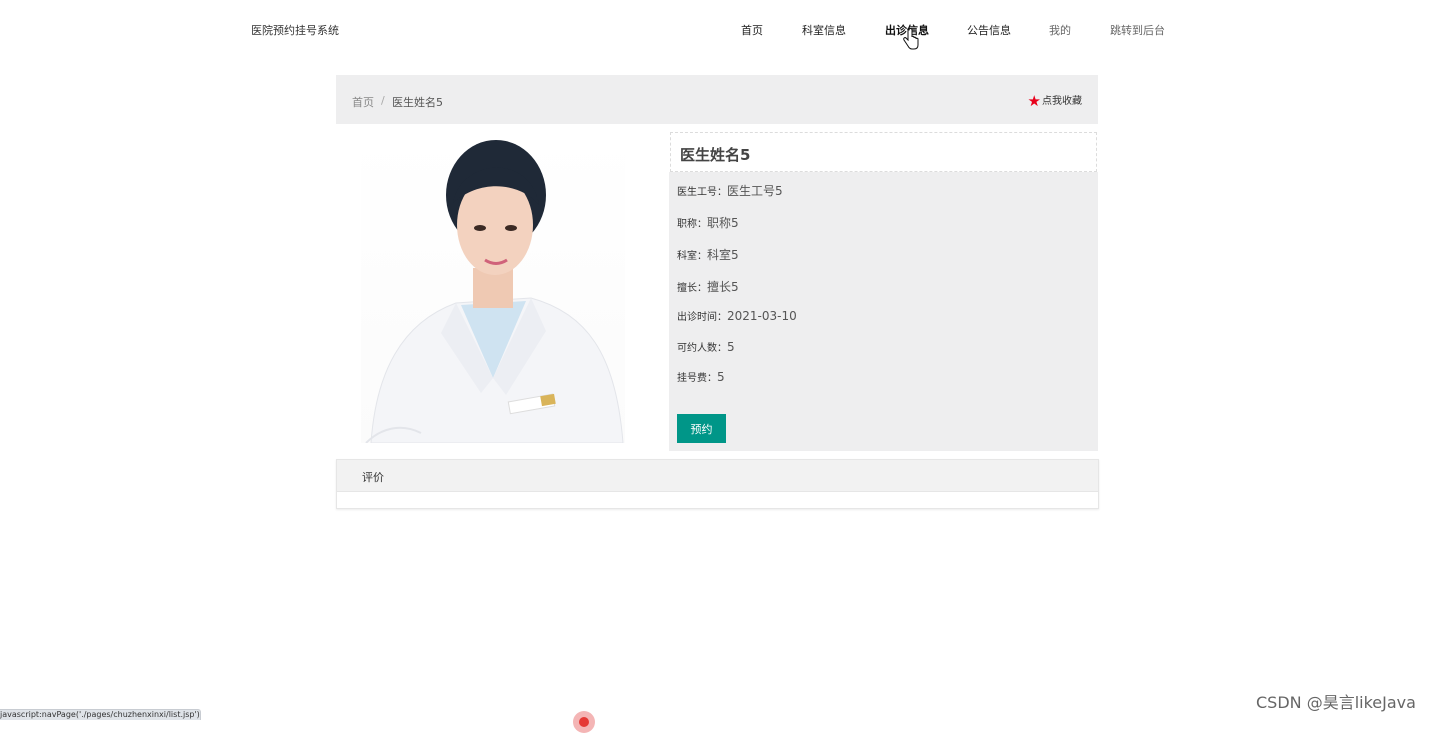 This screenshot has height=733, width=1451. I want to click on top-navbar: 医院预约挂号系统 首页 科室信息 出诊信息 公告信息 我的 跳转到后台, so click(725, 29).